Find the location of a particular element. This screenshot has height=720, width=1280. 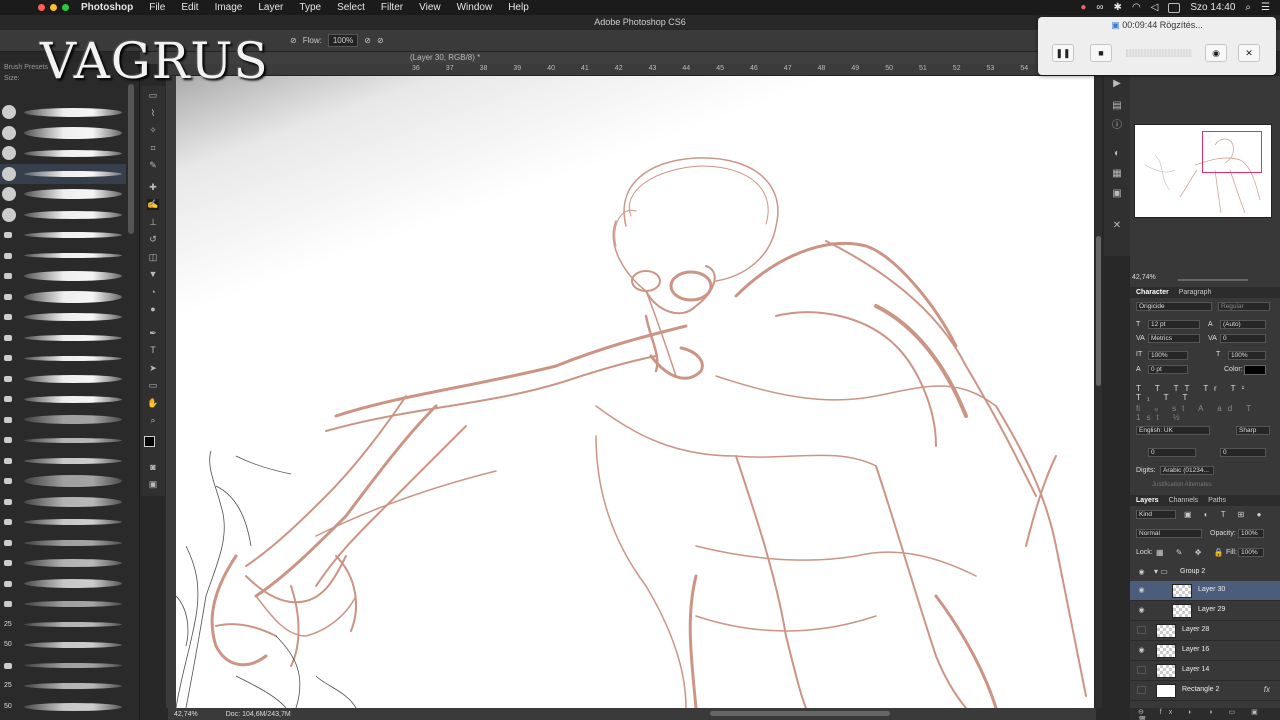

visibility-eye-icon is located at coordinates (1141, 690).